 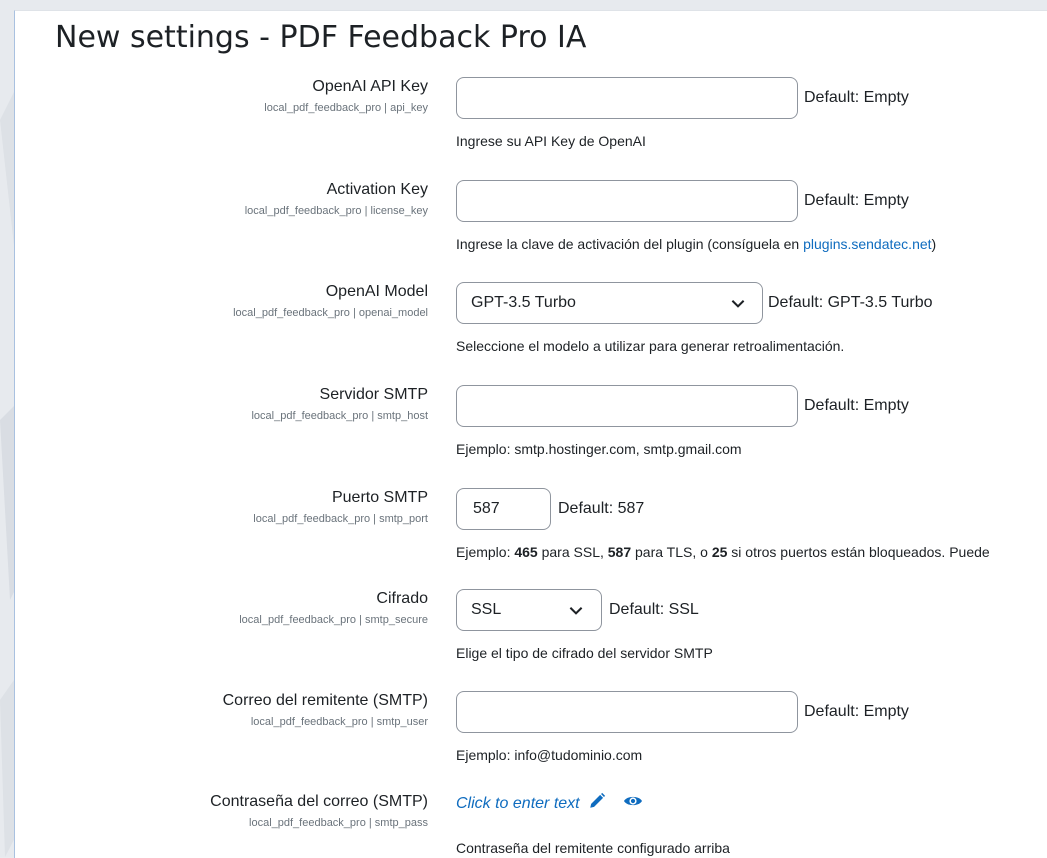 I want to click on setting-description: Ejemplo: info@tudominio.com, so click(x=549, y=755).